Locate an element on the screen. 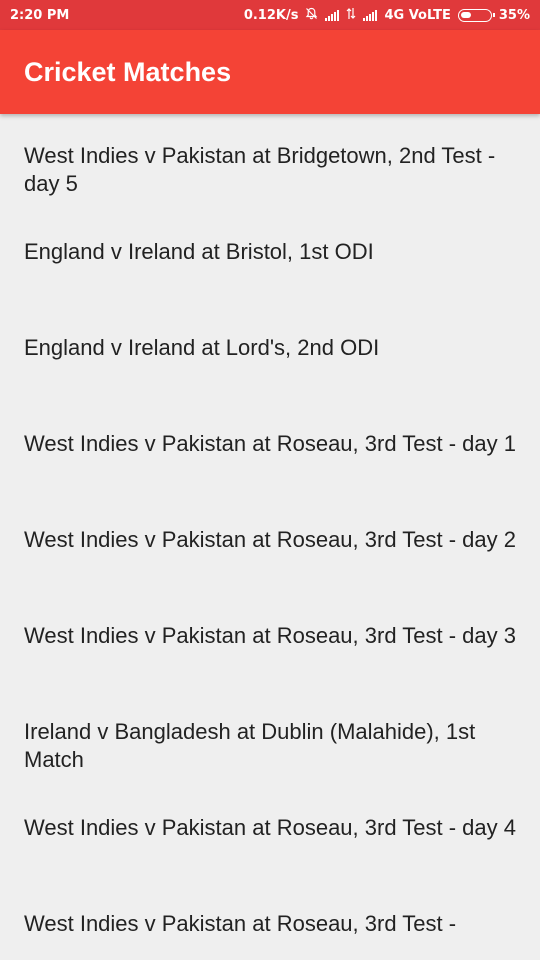 The width and height of the screenshot is (540, 960). status-indicators: 0.12K/s 4G VoLTE 35% is located at coordinates (387, 15).